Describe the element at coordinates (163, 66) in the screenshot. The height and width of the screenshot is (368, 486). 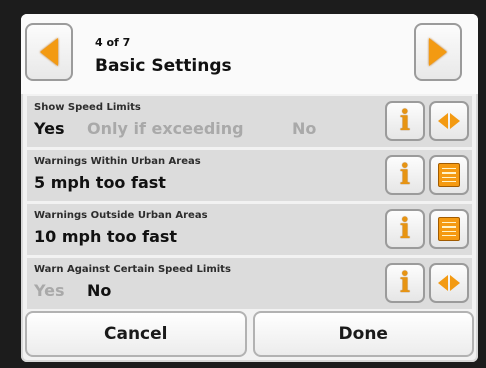
I see `page-title: Basic Settings` at that location.